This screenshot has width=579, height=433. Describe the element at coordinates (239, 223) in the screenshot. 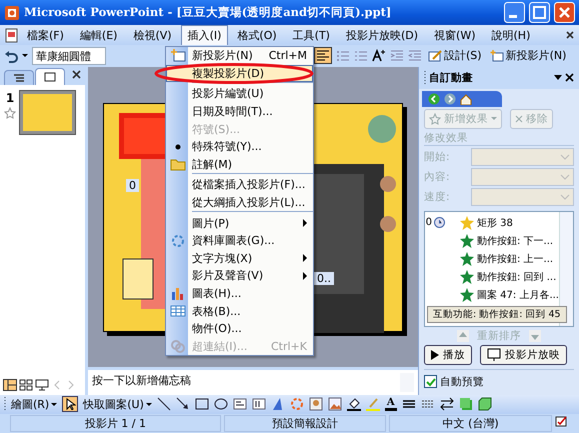

I see `menu-item: 圖片(P)` at that location.